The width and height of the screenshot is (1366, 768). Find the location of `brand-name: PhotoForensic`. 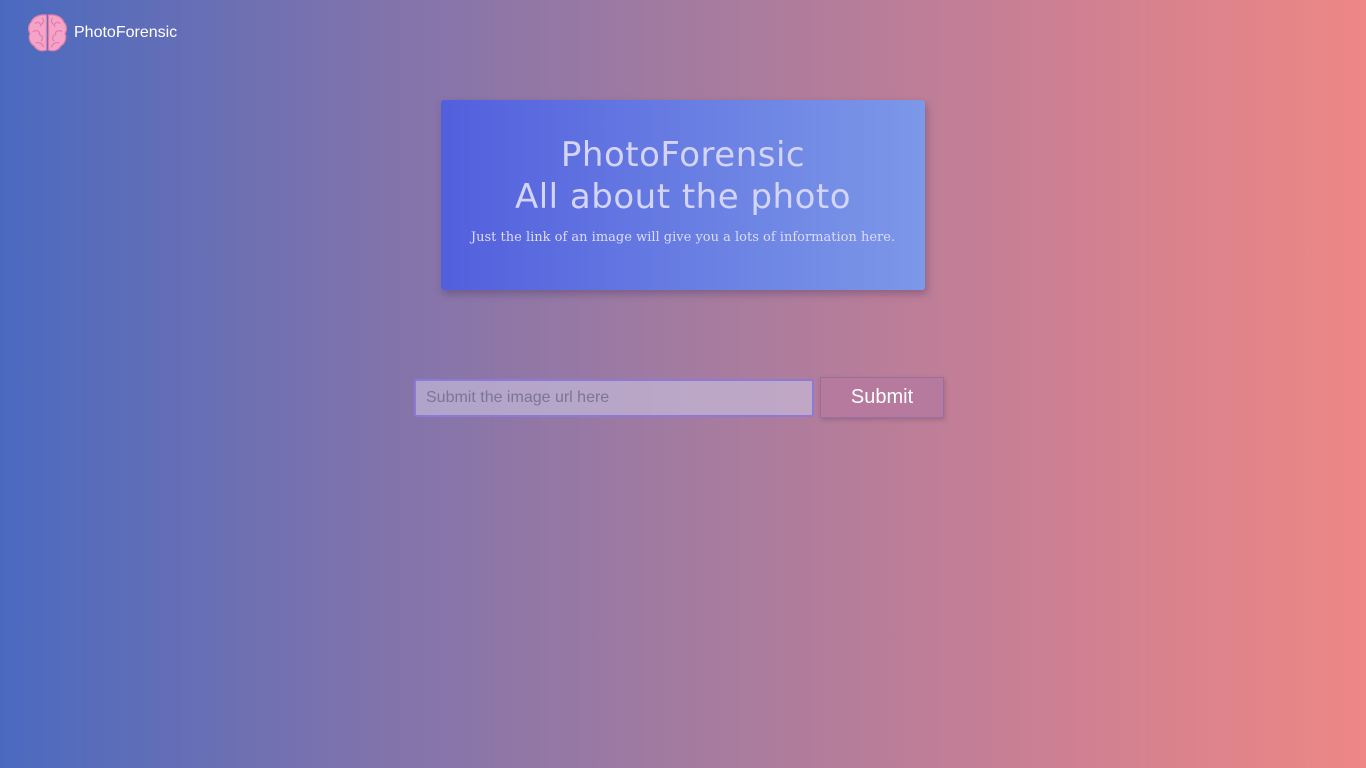

brand-name: PhotoForensic is located at coordinates (125, 33).